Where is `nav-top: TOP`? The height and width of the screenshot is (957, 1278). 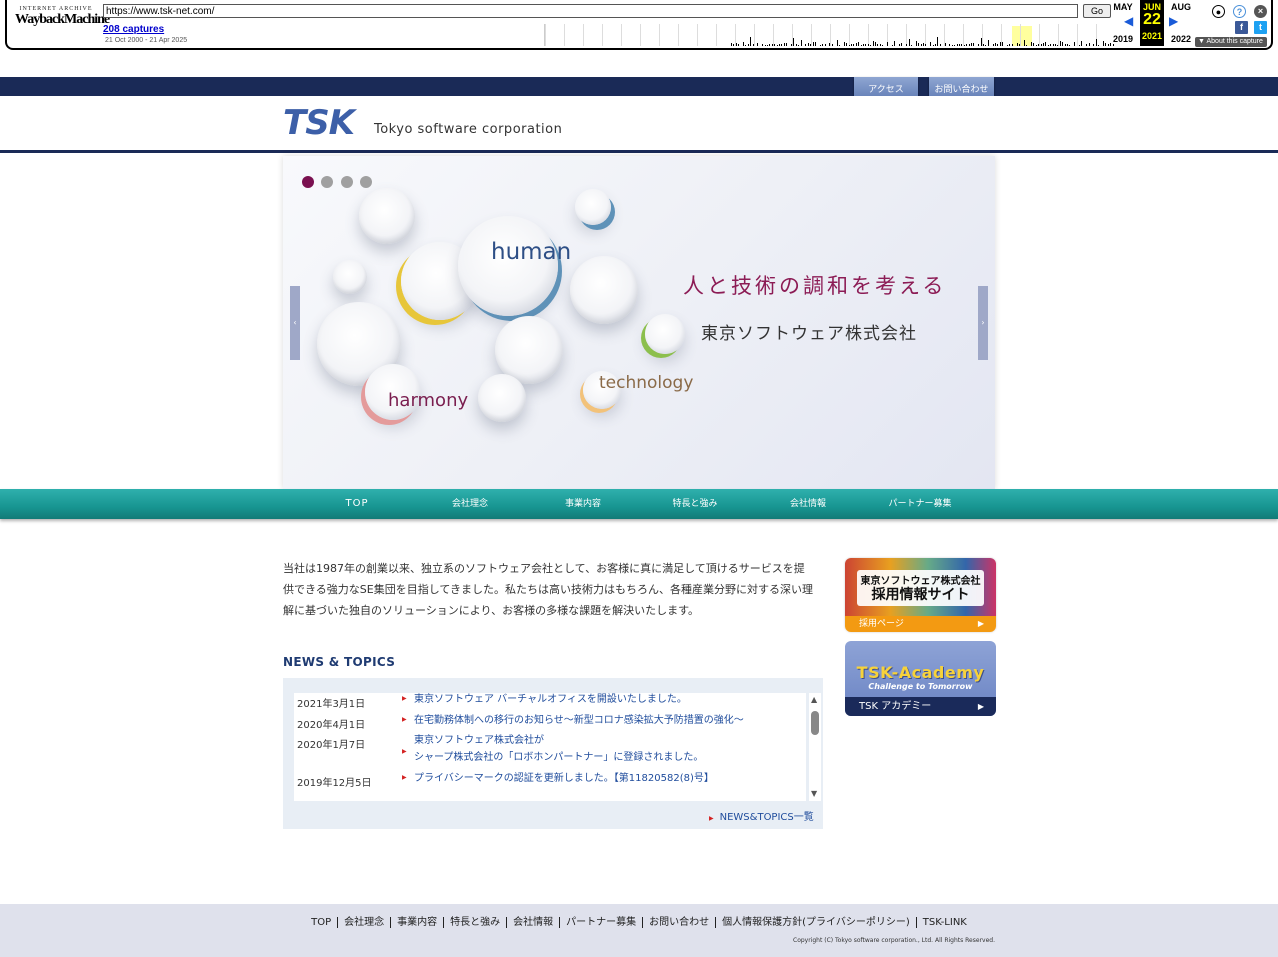 nav-top: TOP is located at coordinates (357, 504).